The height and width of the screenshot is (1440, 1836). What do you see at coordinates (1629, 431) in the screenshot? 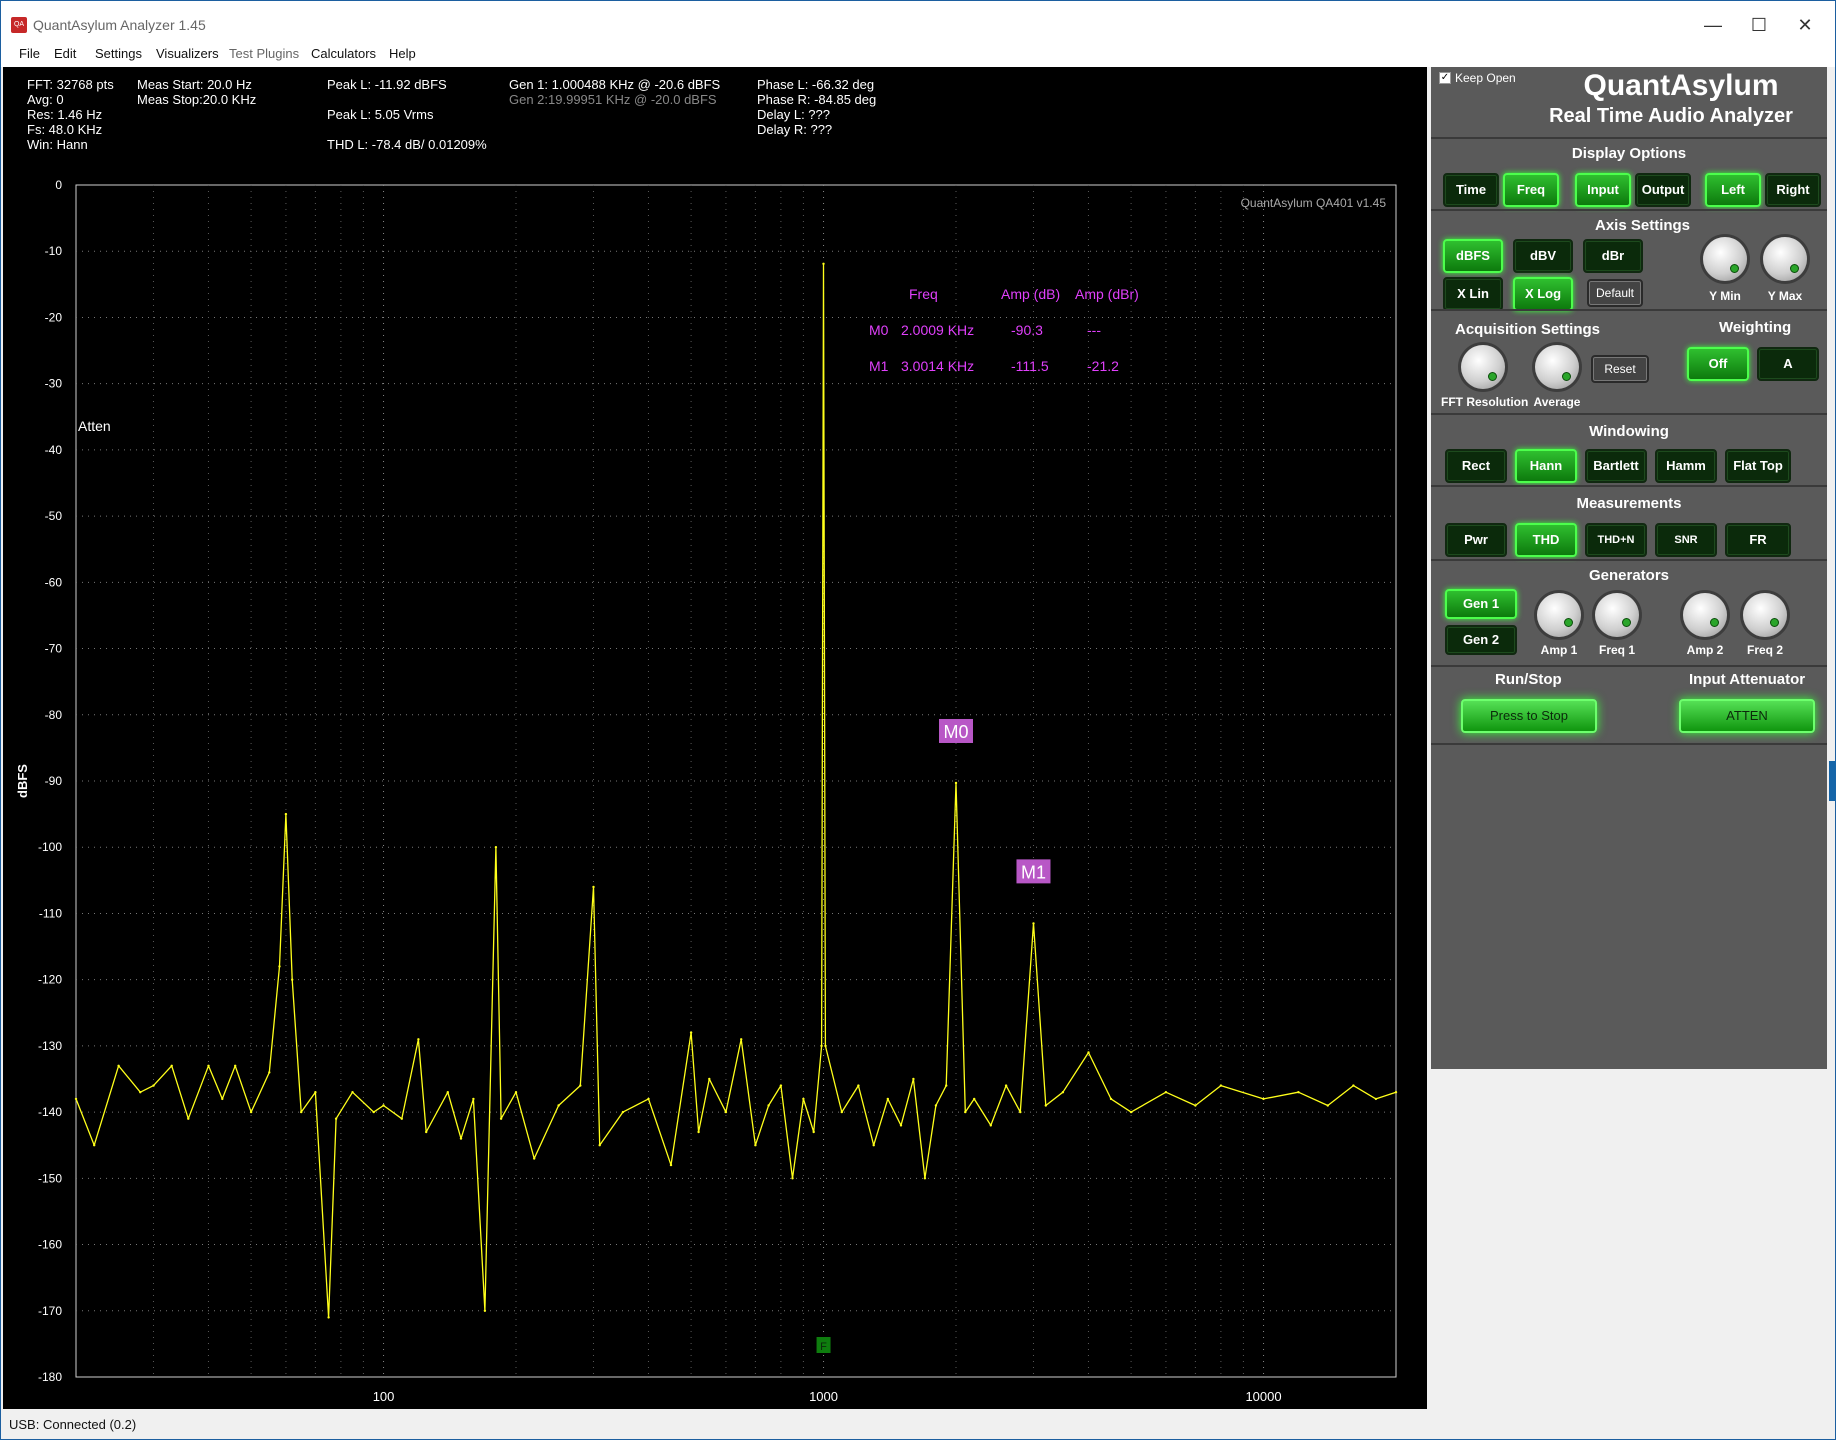
I see `windowing-title: Windowing` at bounding box center [1629, 431].